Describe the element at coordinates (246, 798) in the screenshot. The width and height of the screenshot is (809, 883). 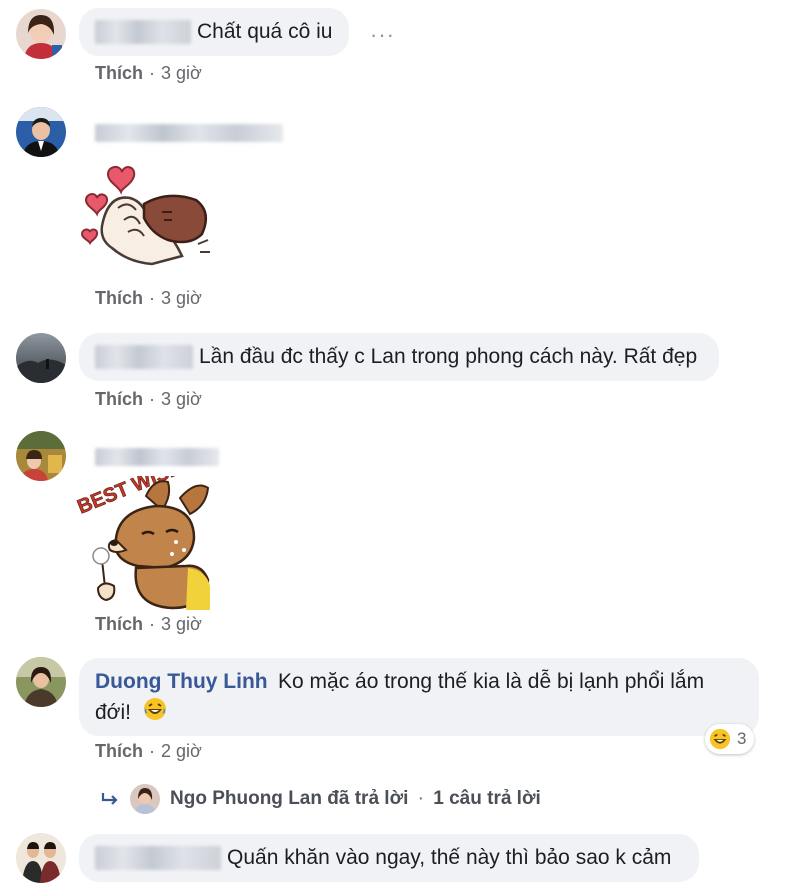
I see `reply-author: Ngo Phuong Lan` at that location.